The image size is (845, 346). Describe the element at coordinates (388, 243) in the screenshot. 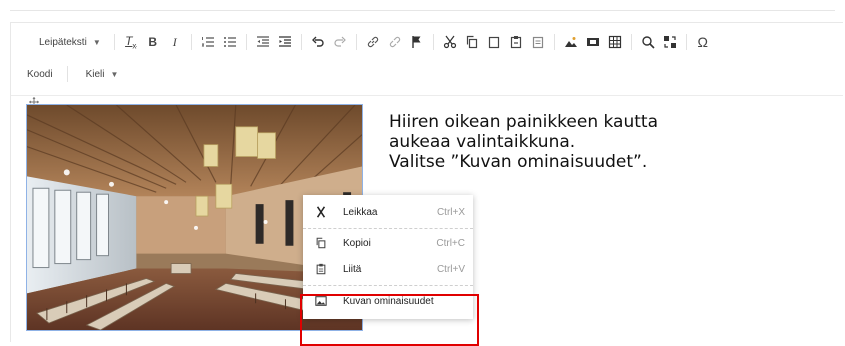

I see `menu-item-copy: Kopioi Ctrl+C` at that location.